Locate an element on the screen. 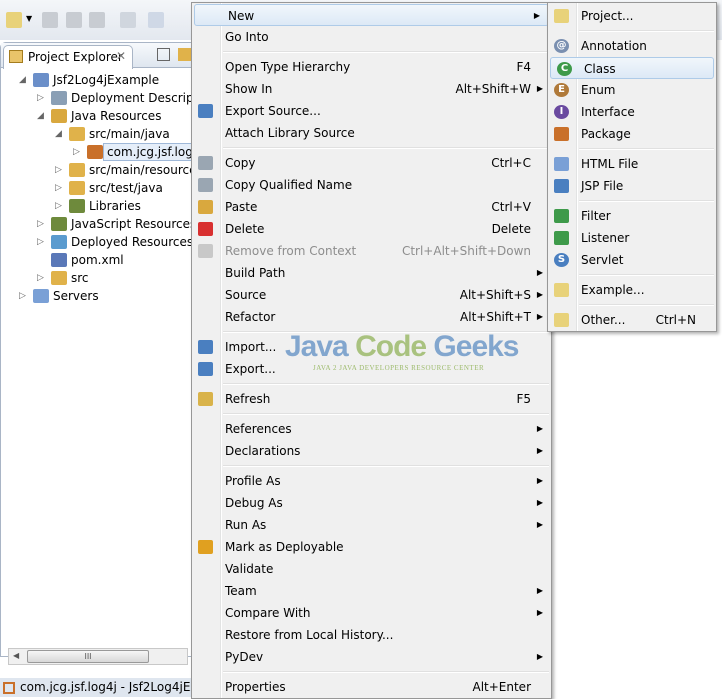 The height and width of the screenshot is (699, 722). menu-item-label: JSP File is located at coordinates (602, 186).